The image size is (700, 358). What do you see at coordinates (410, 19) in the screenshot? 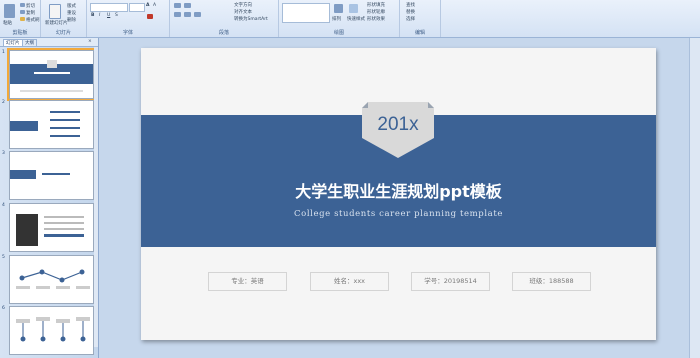
I see `select-button: 选择` at bounding box center [410, 19].